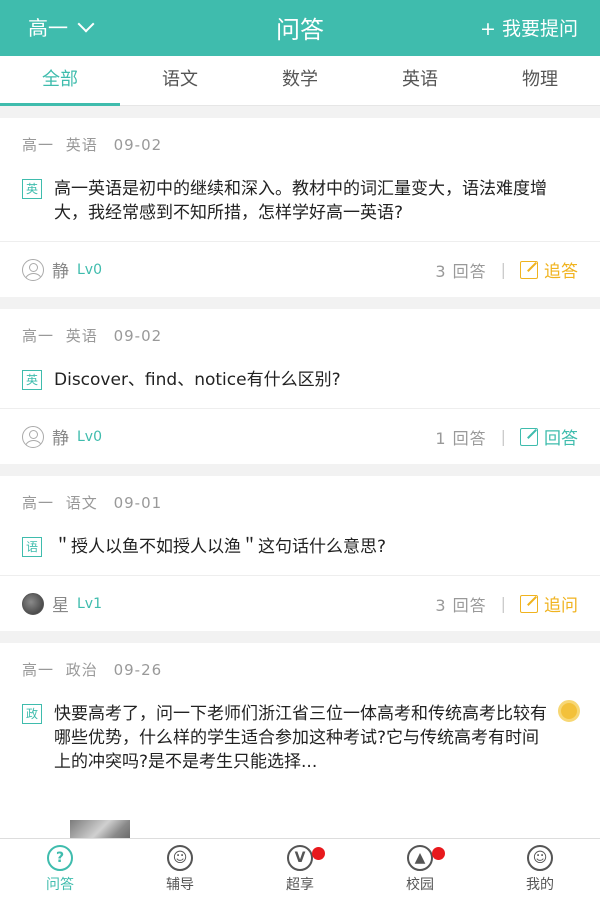  What do you see at coordinates (32, 547) in the screenshot?
I see `chinese-subject-icon: 语` at bounding box center [32, 547].